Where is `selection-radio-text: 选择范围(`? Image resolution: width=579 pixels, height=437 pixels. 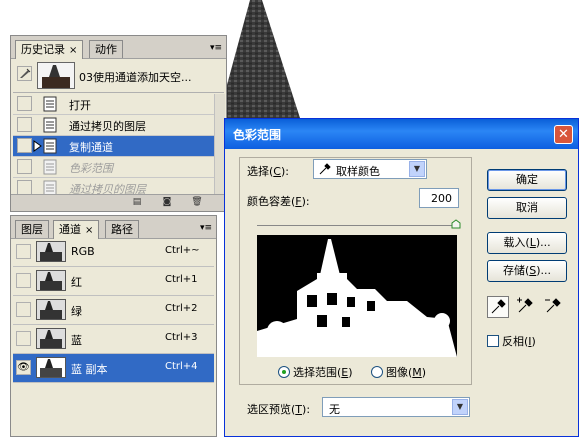
selection-radio-text: 选择范围( is located at coordinates (317, 372).